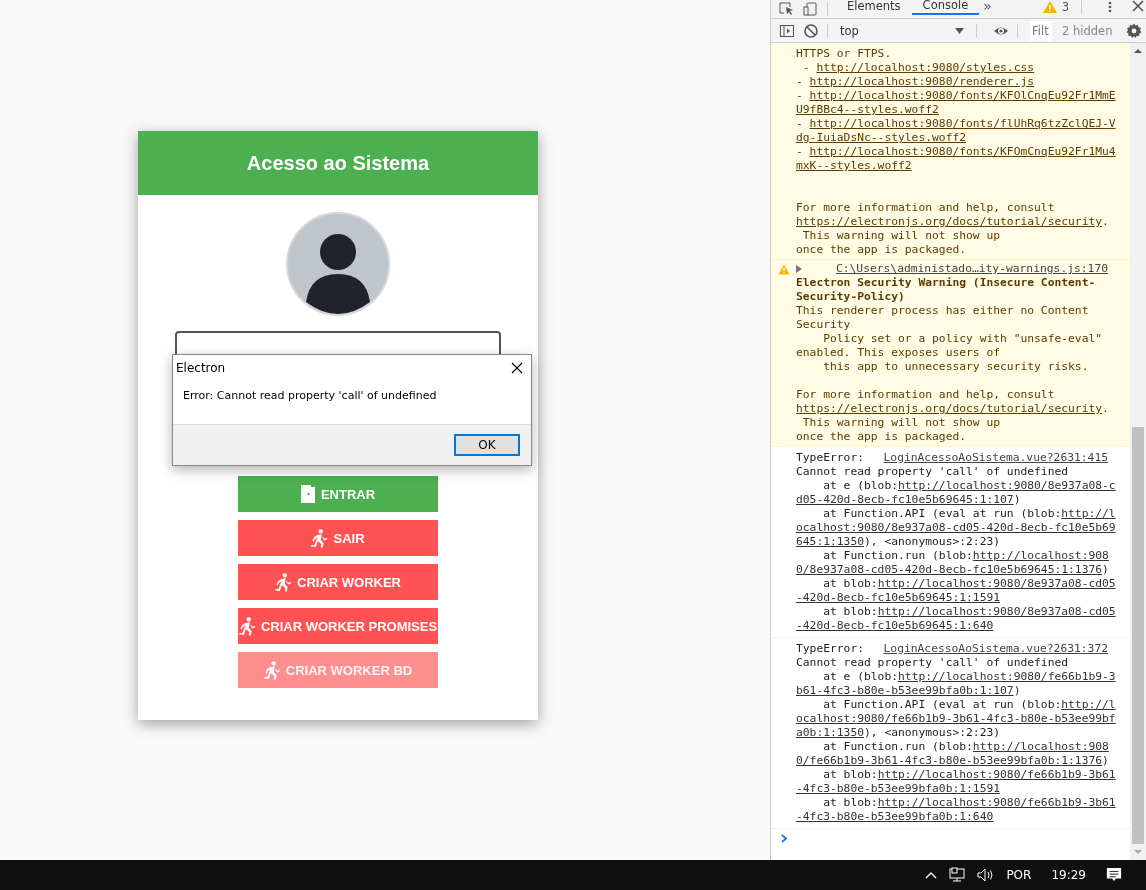  I want to click on scrollbar-thumb, so click(1138, 636).